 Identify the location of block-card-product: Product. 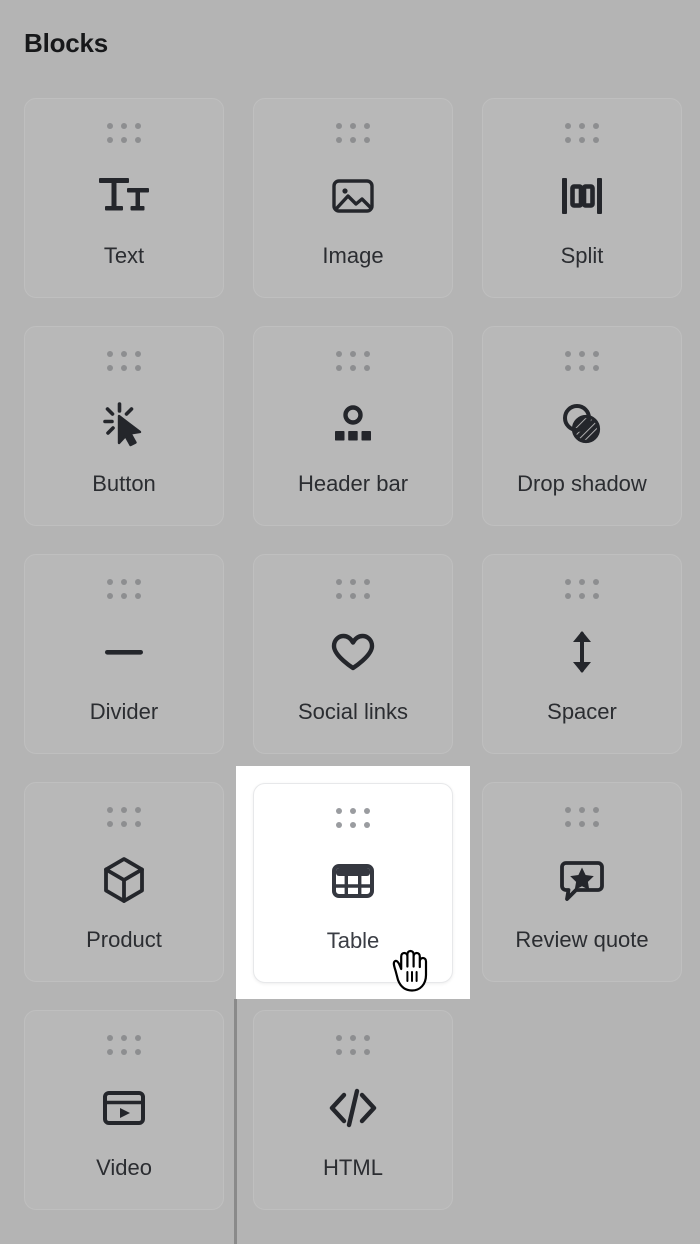
(124, 882).